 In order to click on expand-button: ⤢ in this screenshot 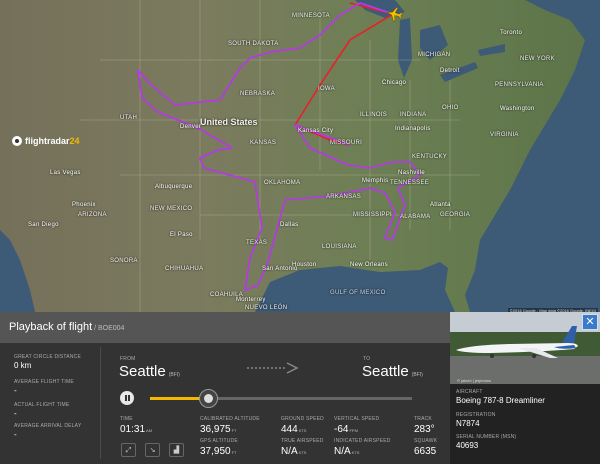, I will do `click(128, 450)`.